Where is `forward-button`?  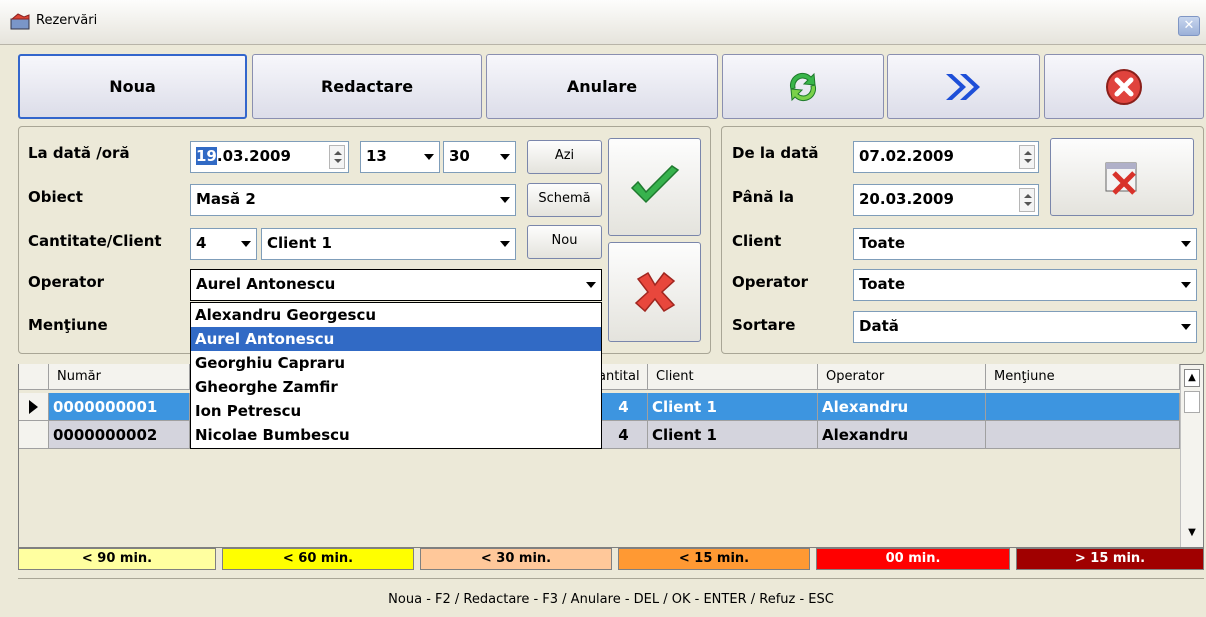 forward-button is located at coordinates (963, 86).